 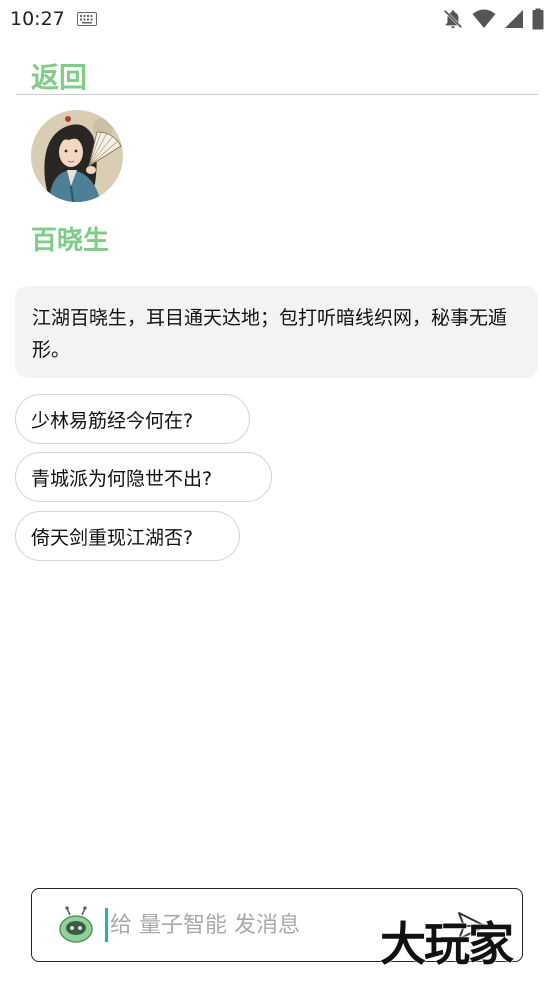 What do you see at coordinates (260, 925) in the screenshot?
I see `message-input` at bounding box center [260, 925].